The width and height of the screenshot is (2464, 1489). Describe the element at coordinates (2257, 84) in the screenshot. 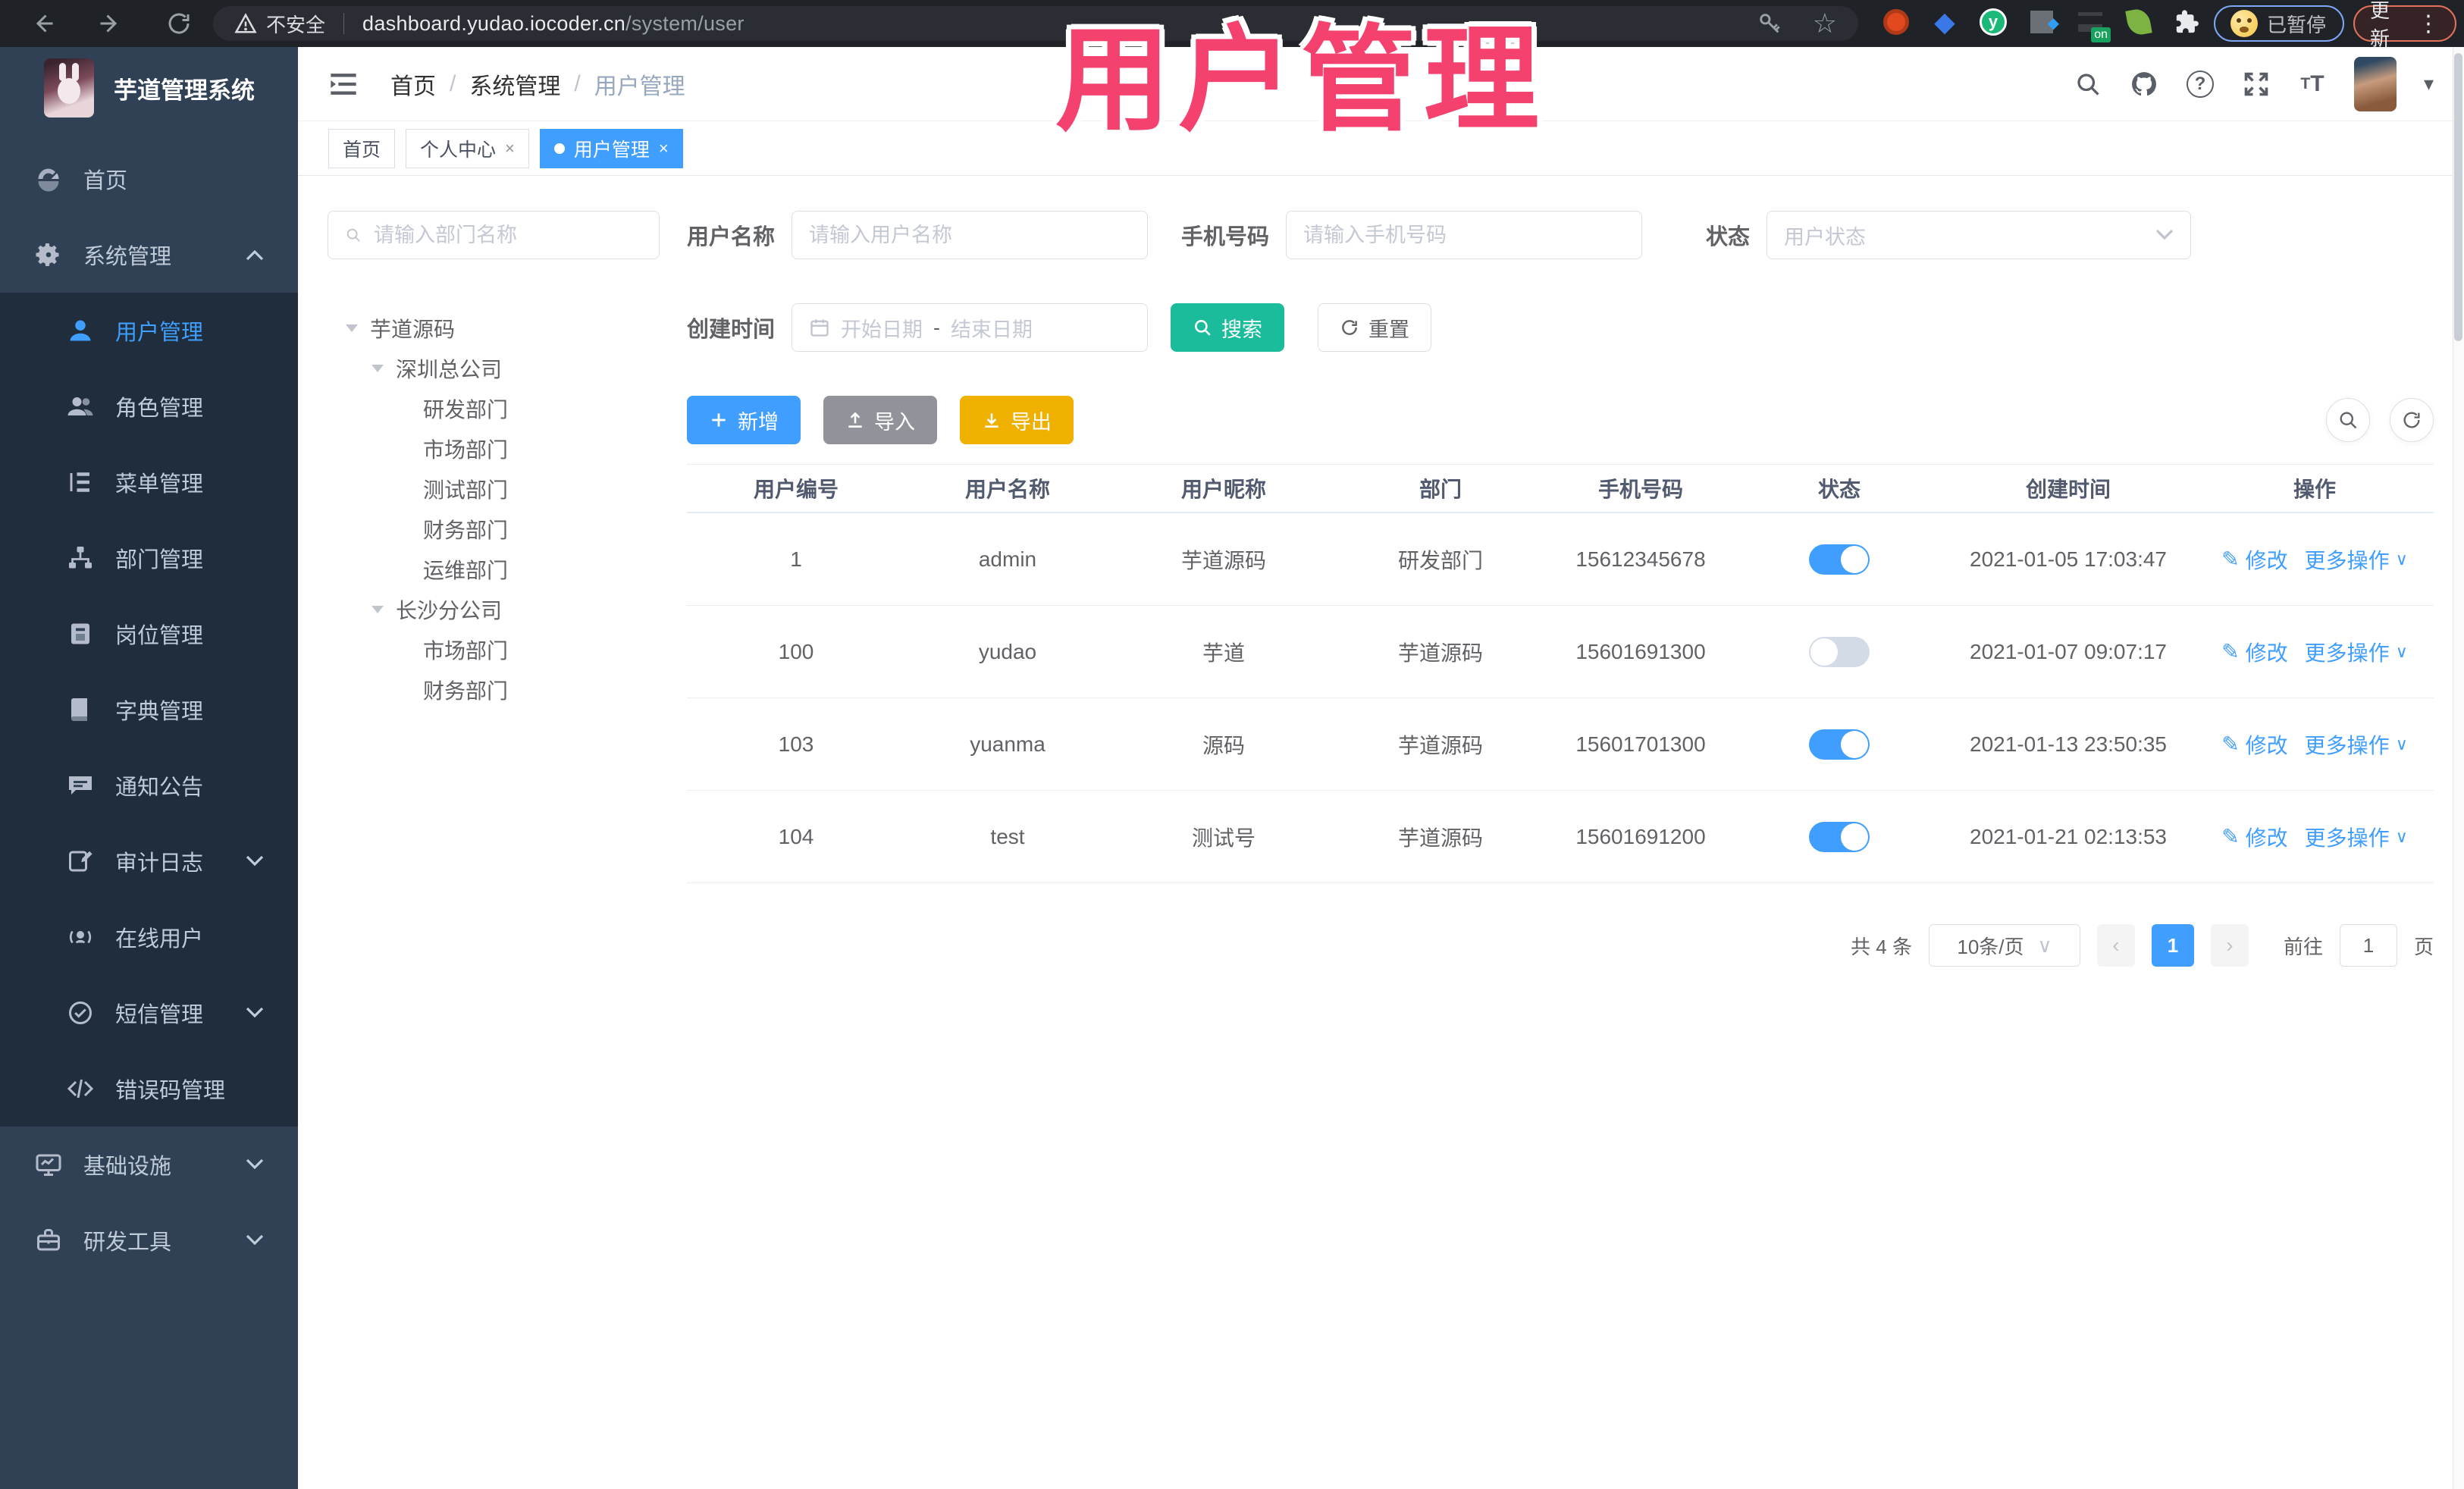

I see `fullscreen-icon` at that location.